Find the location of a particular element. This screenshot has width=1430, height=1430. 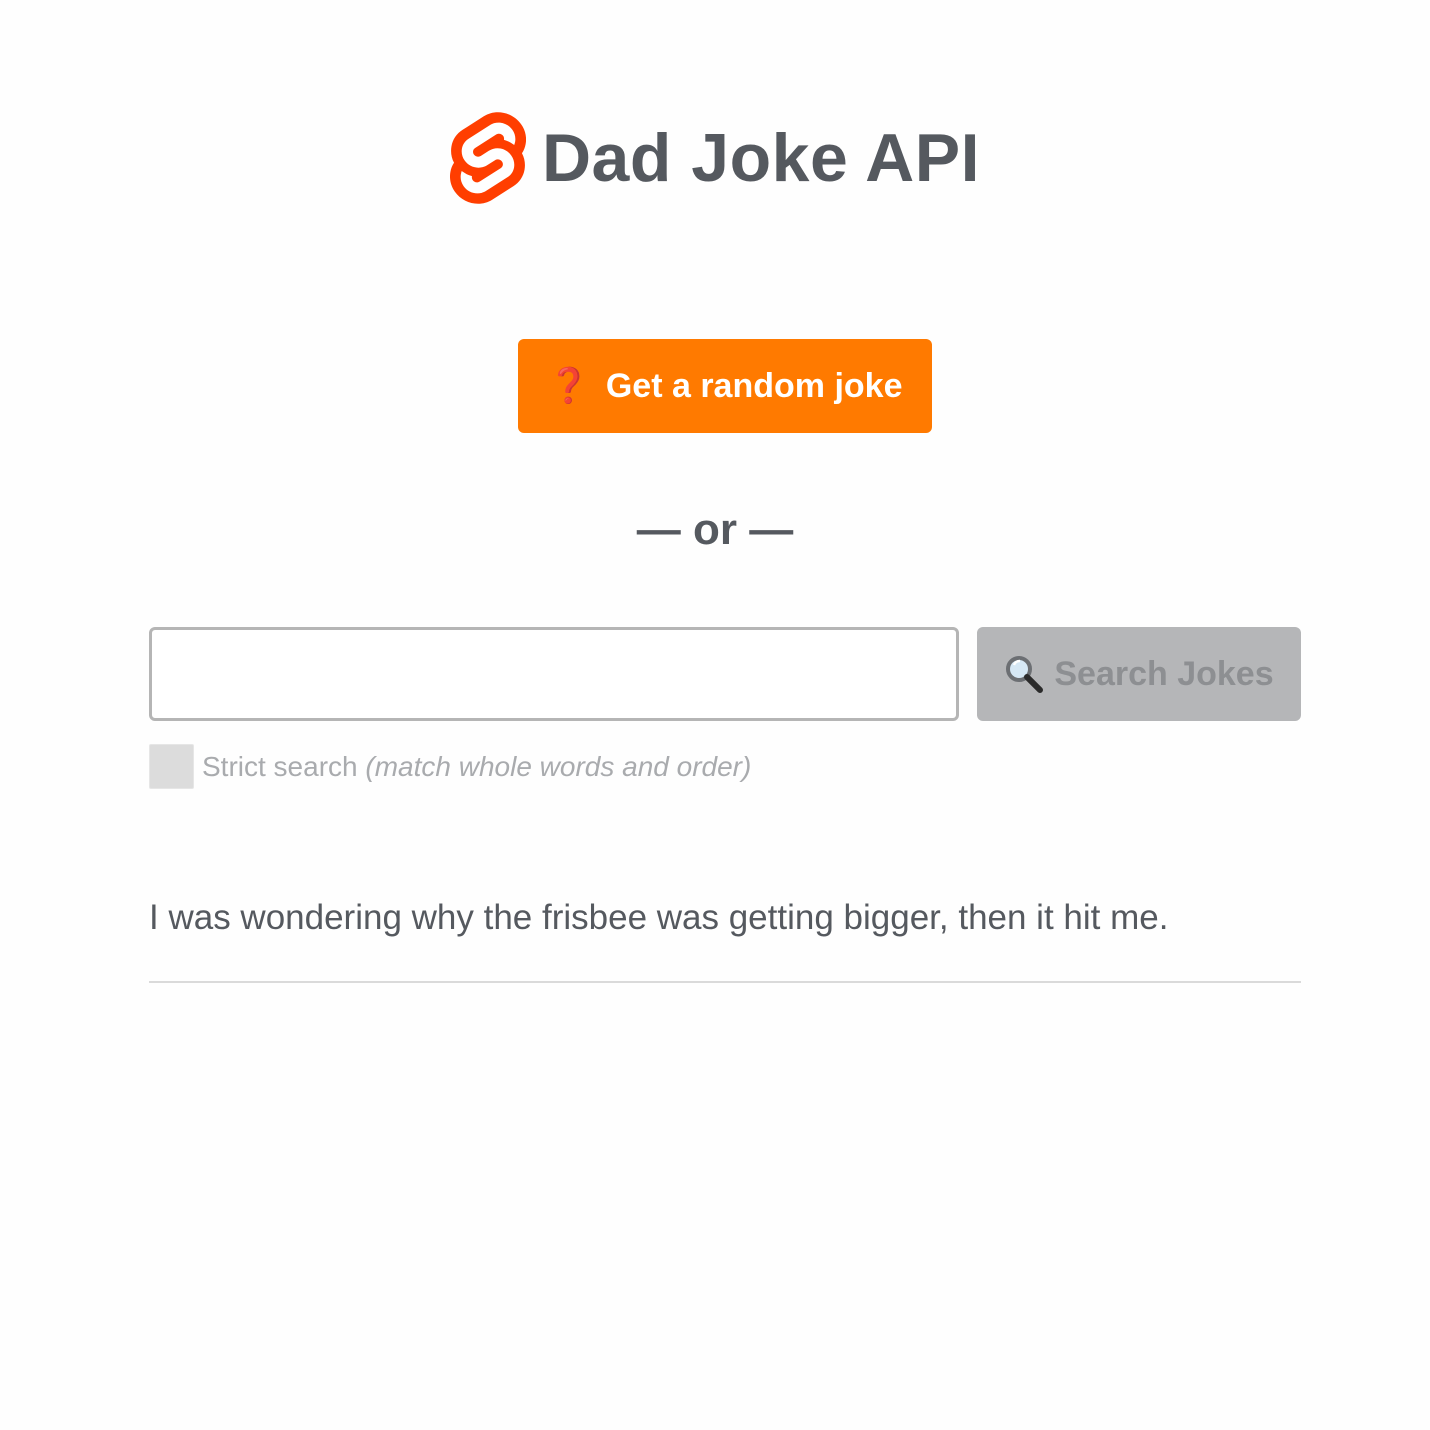

svelte-logo-icon is located at coordinates (487, 158).